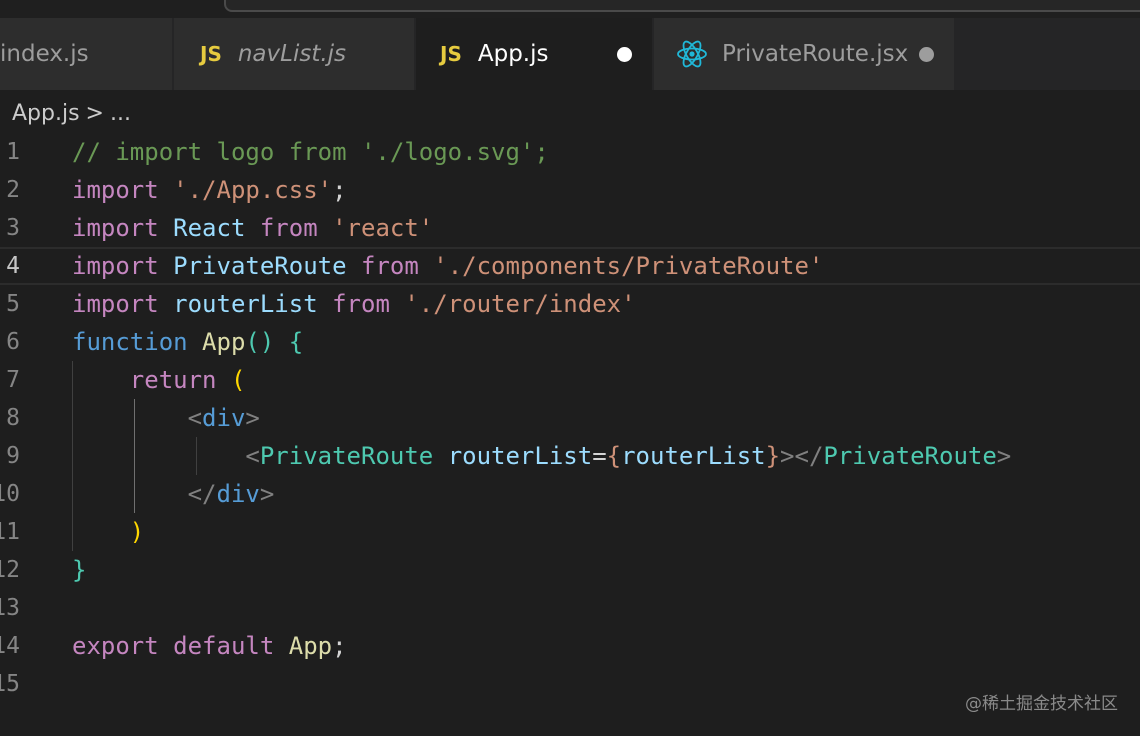 The image size is (1140, 736). Describe the element at coordinates (520, 304) in the screenshot. I see `code-token: './router/index'` at that location.